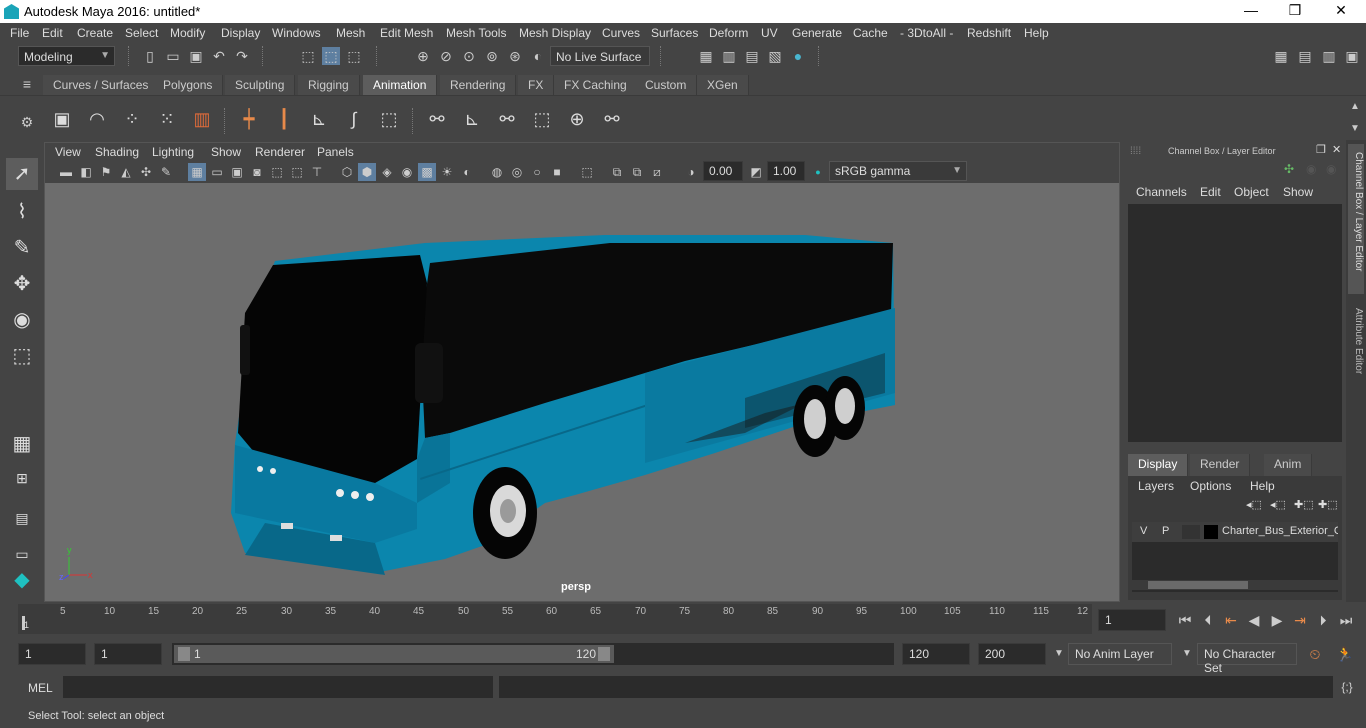  I want to click on field-chart-icon: ⬚, so click(277, 172).